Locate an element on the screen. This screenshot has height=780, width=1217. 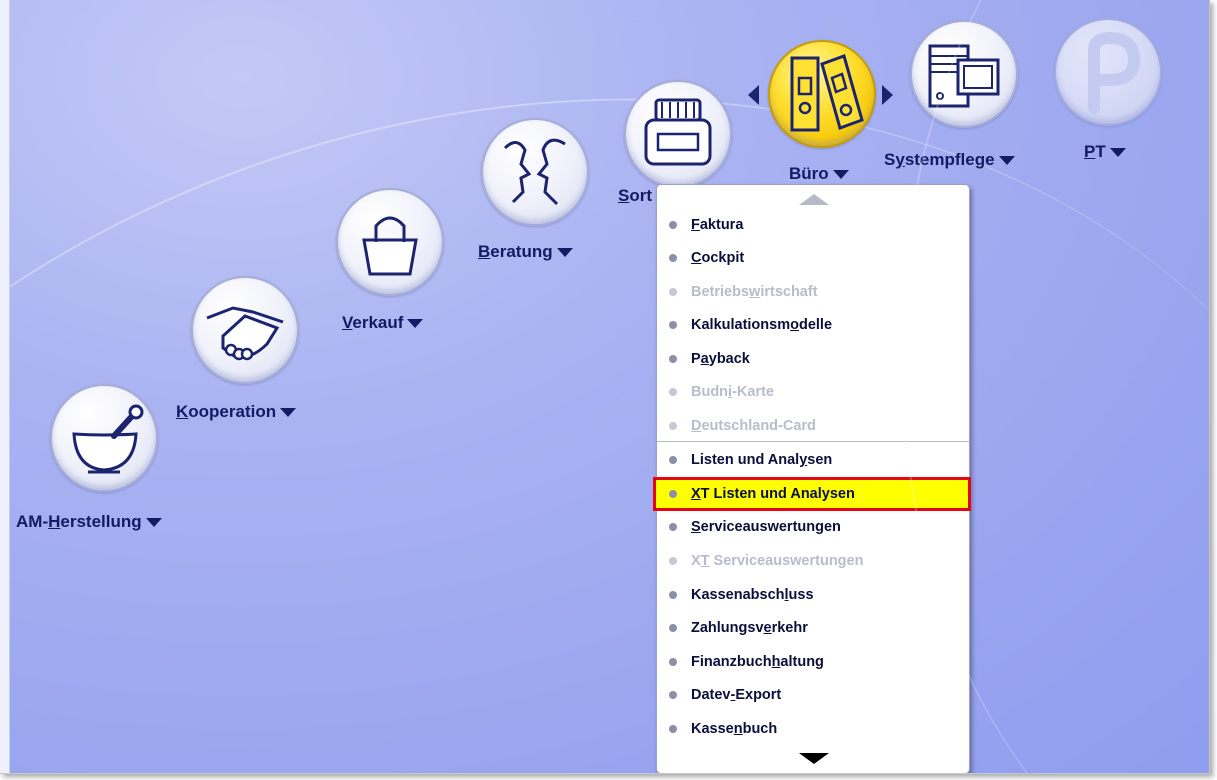
p-logo-icon is located at coordinates (1114, 72).